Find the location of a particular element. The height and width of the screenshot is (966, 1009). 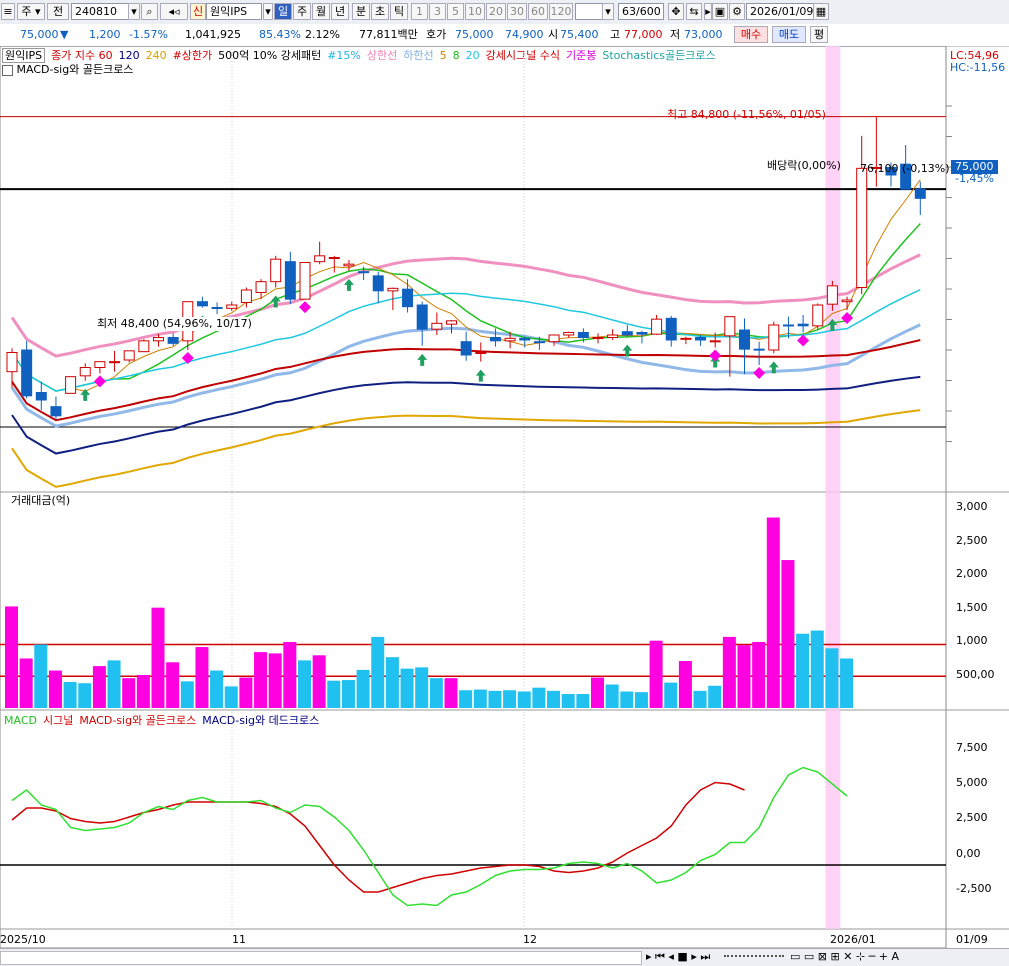

view-tools-icons: ▭ ▭ ⊠ ⊞ ✕ ⊹ ─ + A is located at coordinates (844, 957).